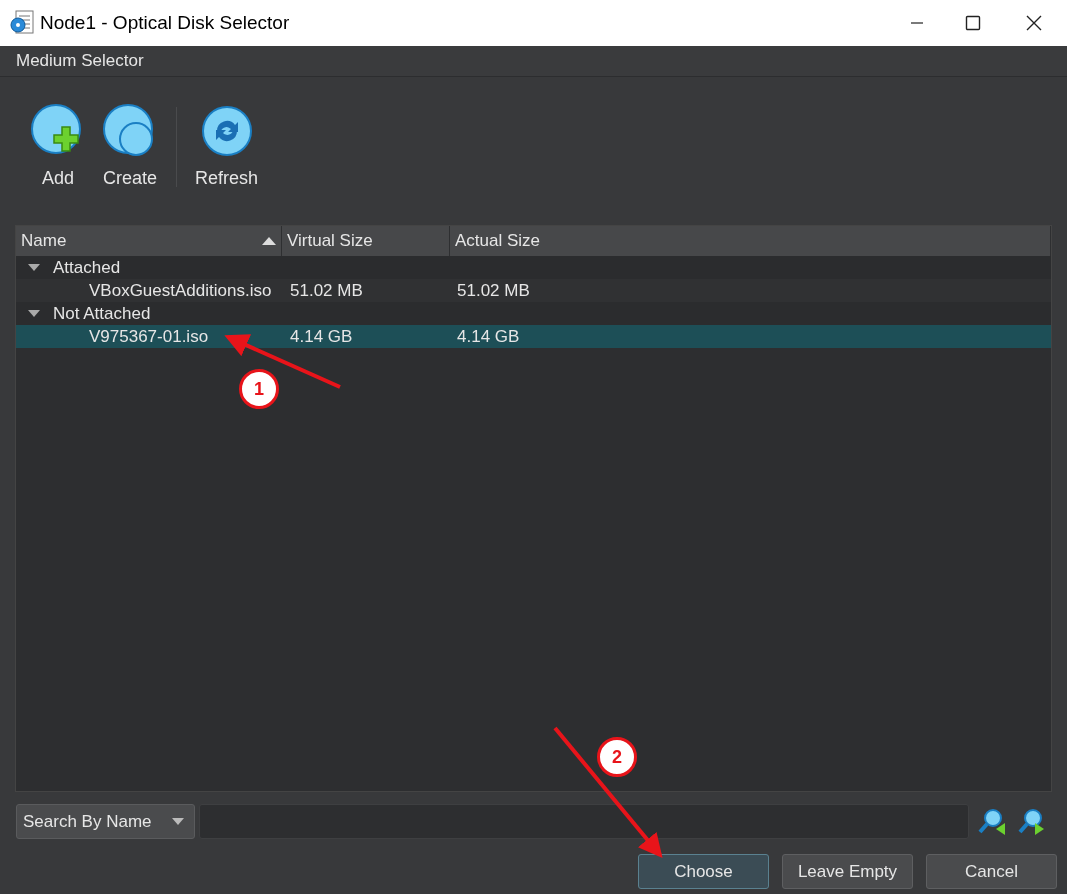 This screenshot has width=1067, height=894. Describe the element at coordinates (847, 871) in the screenshot. I see `dialog-button: Leave Empty` at that location.